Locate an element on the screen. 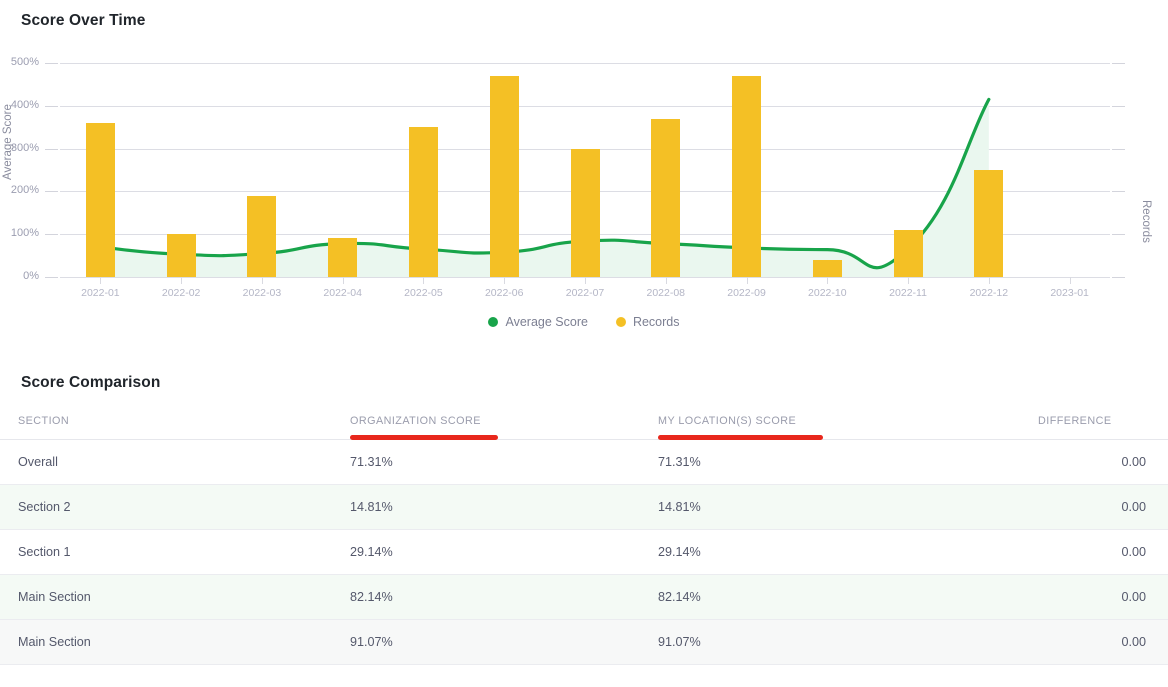 This screenshot has height=687, width=1168. chart-legend: Average Score Records is located at coordinates (584, 322).